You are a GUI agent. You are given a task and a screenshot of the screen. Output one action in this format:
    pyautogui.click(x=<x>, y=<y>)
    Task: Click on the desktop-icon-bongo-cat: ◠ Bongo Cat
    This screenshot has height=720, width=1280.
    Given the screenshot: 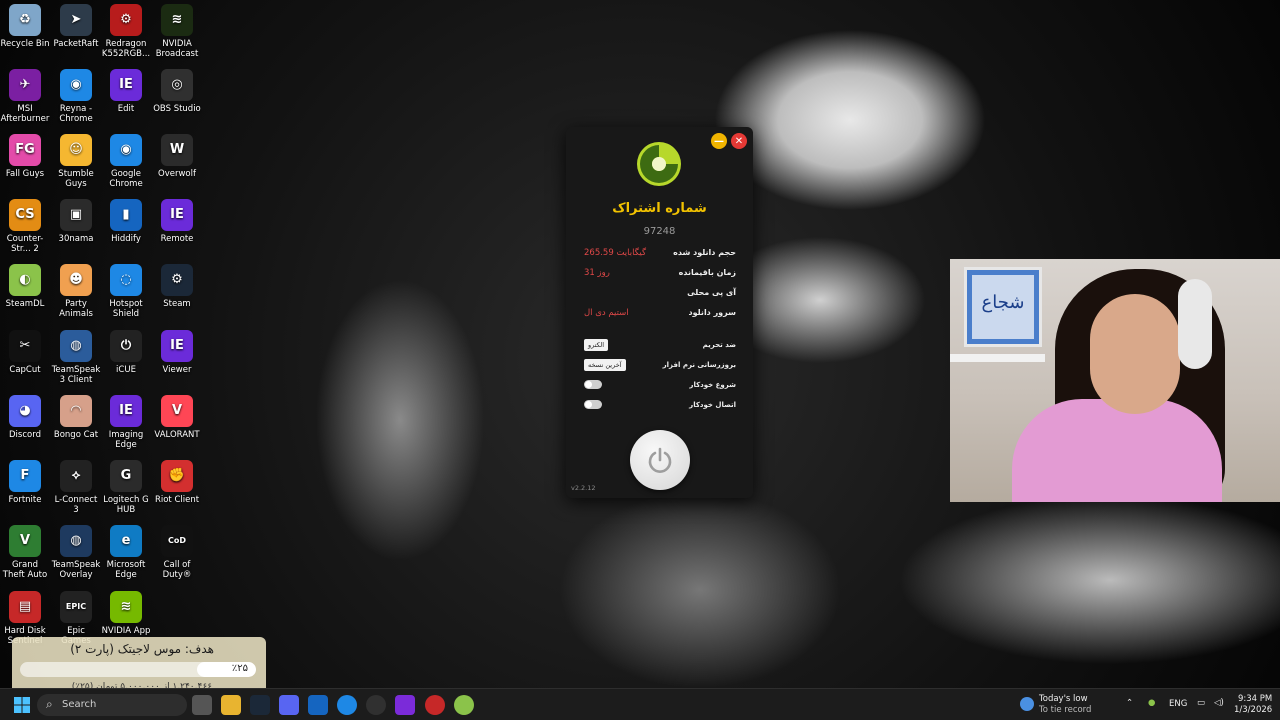 What is the action you would take?
    pyautogui.click(x=76, y=417)
    